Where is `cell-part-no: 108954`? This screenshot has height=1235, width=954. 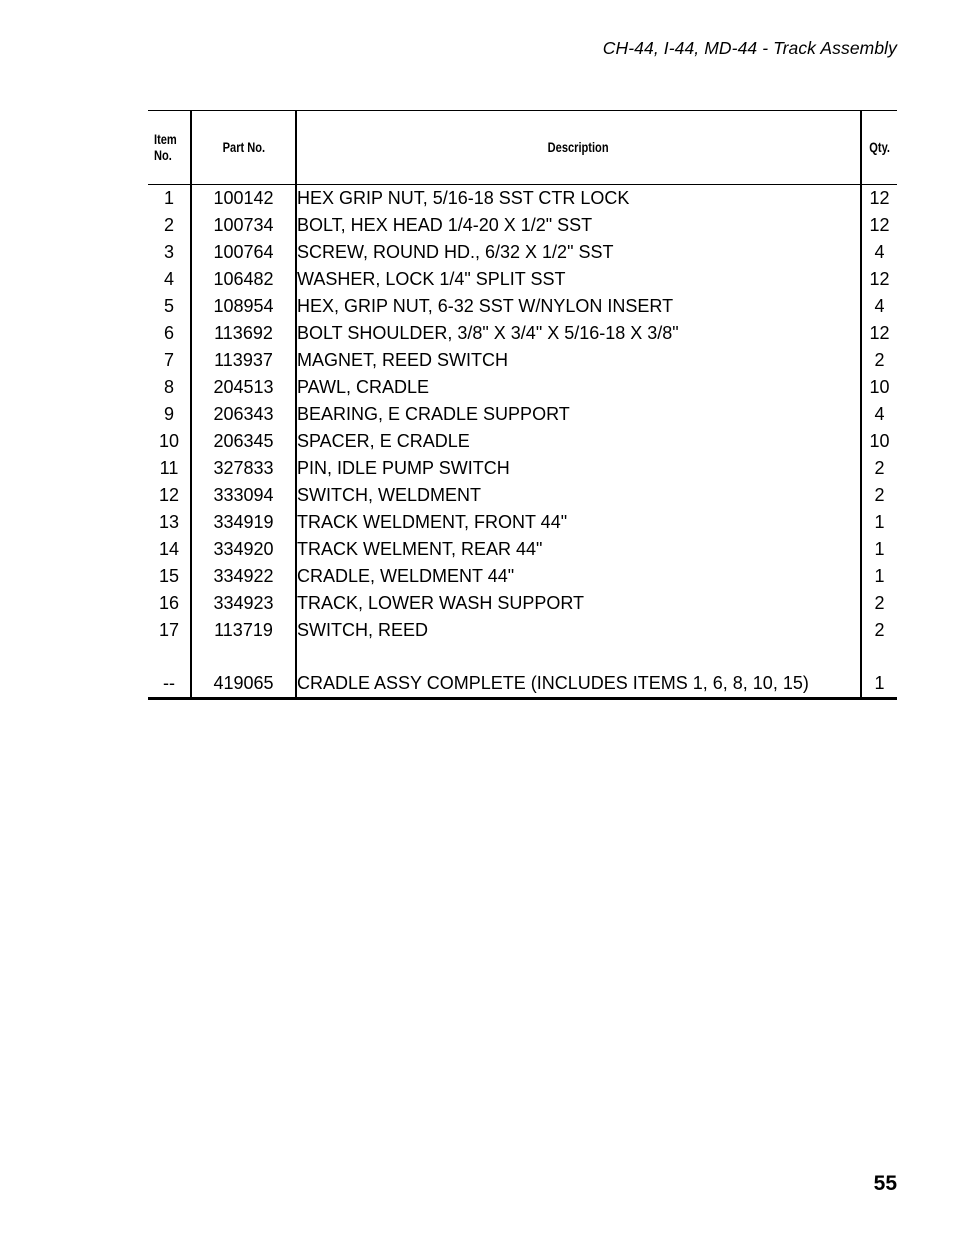
cell-part-no: 108954 is located at coordinates (243, 306).